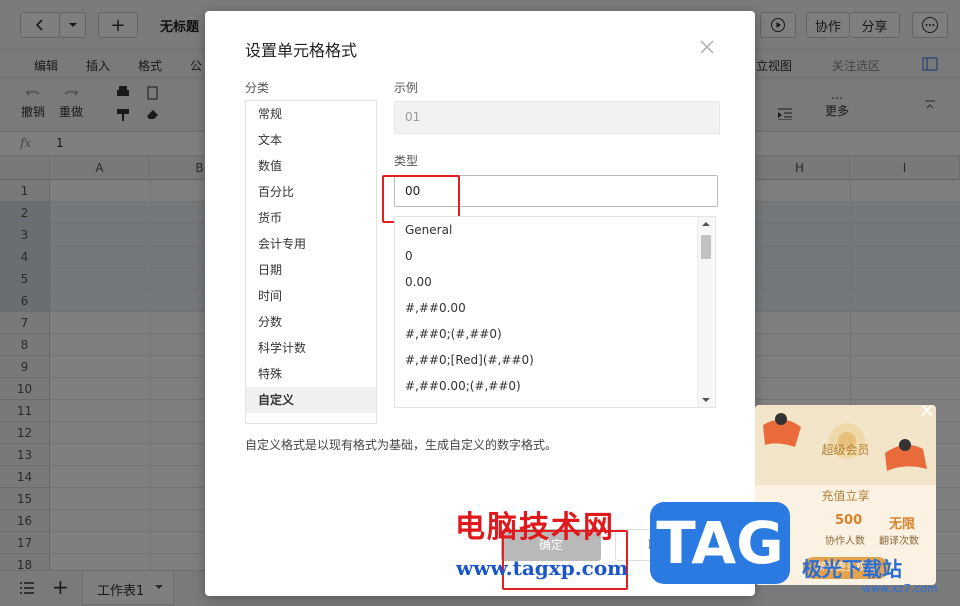 The height and width of the screenshot is (606, 960). I want to click on scroll-up-icon, so click(706, 224).